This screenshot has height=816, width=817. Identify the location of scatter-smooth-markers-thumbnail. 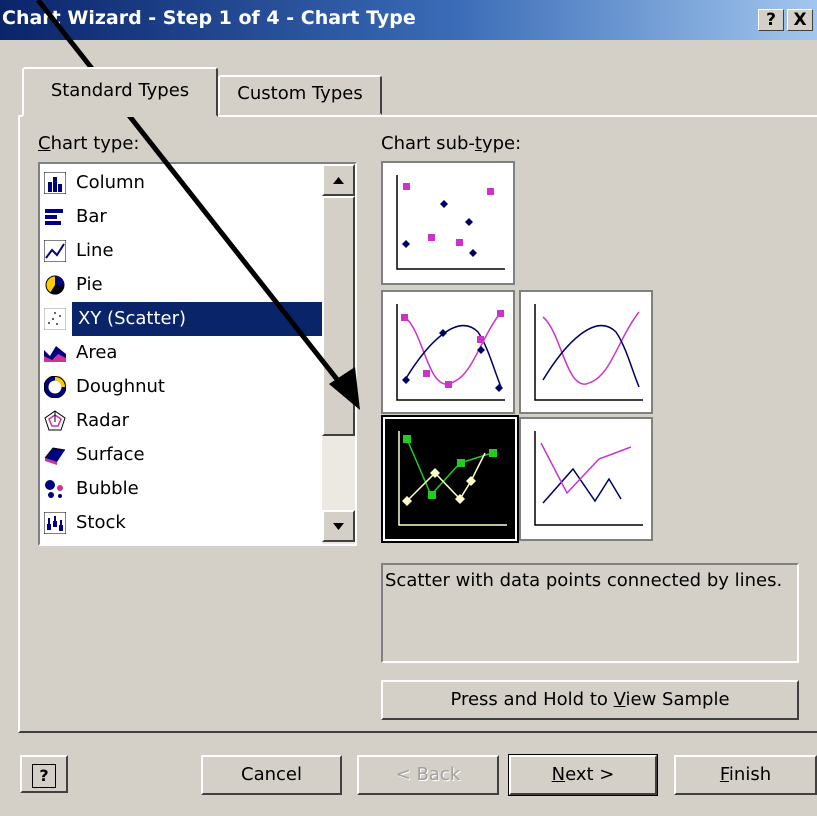
(450, 352).